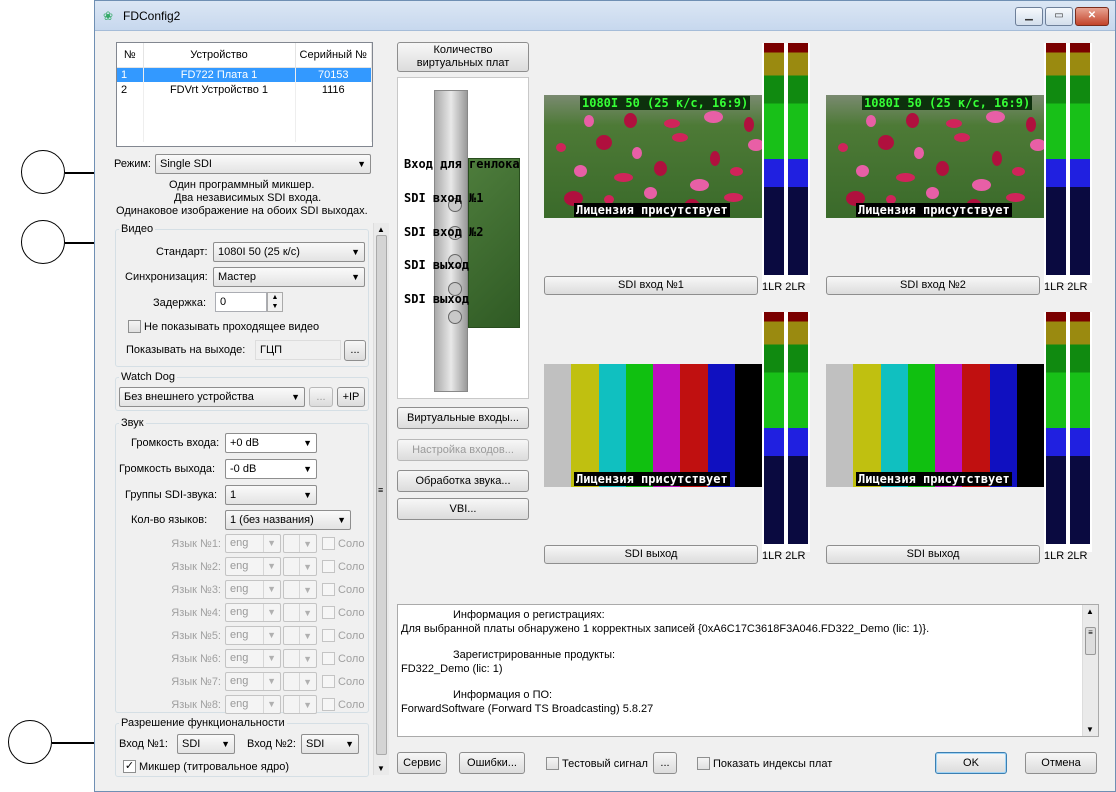 The image size is (1116, 792). I want to click on preview-color-bars, so click(653, 425).